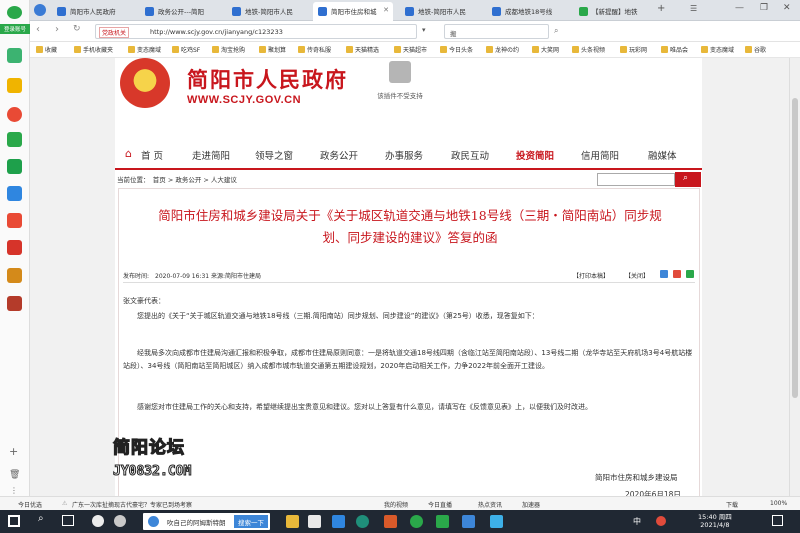 The width and height of the screenshot is (800, 533). Describe the element at coordinates (661, 521) in the screenshot. I see `notification-icon` at that location.